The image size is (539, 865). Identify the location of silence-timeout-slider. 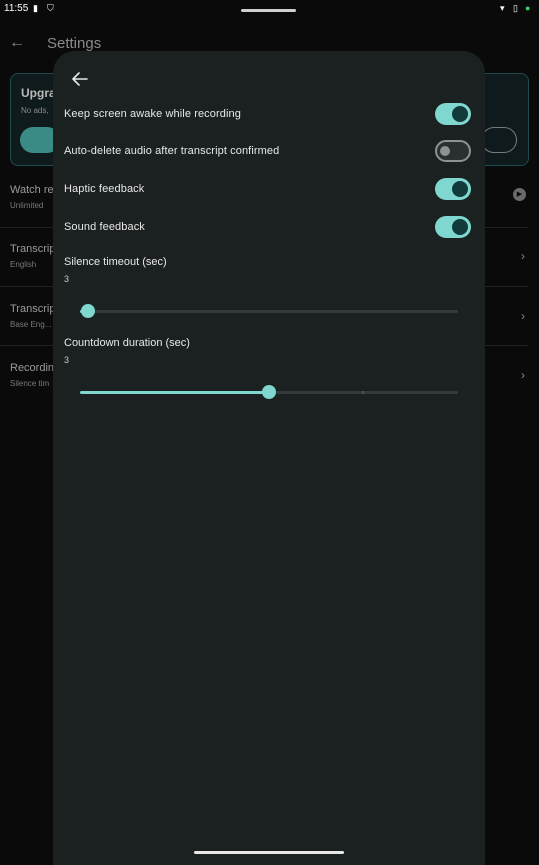
(269, 311).